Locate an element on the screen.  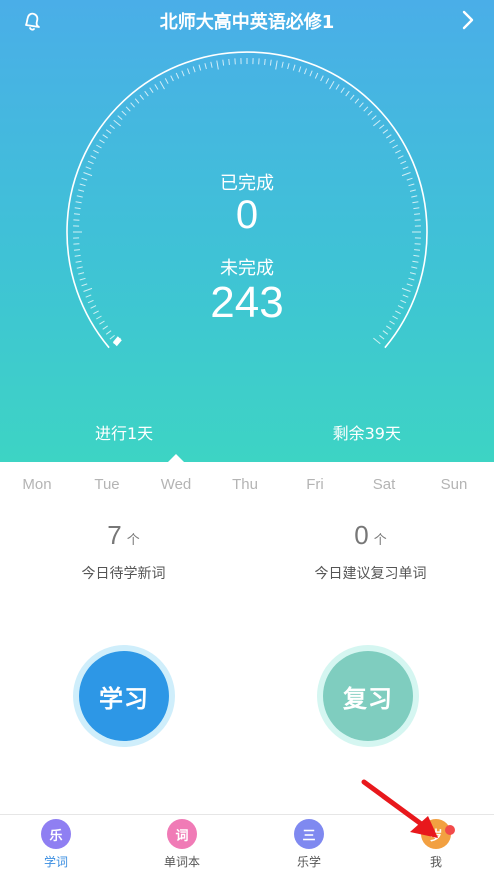
selected-day-pointer is located at coordinates (176, 458).